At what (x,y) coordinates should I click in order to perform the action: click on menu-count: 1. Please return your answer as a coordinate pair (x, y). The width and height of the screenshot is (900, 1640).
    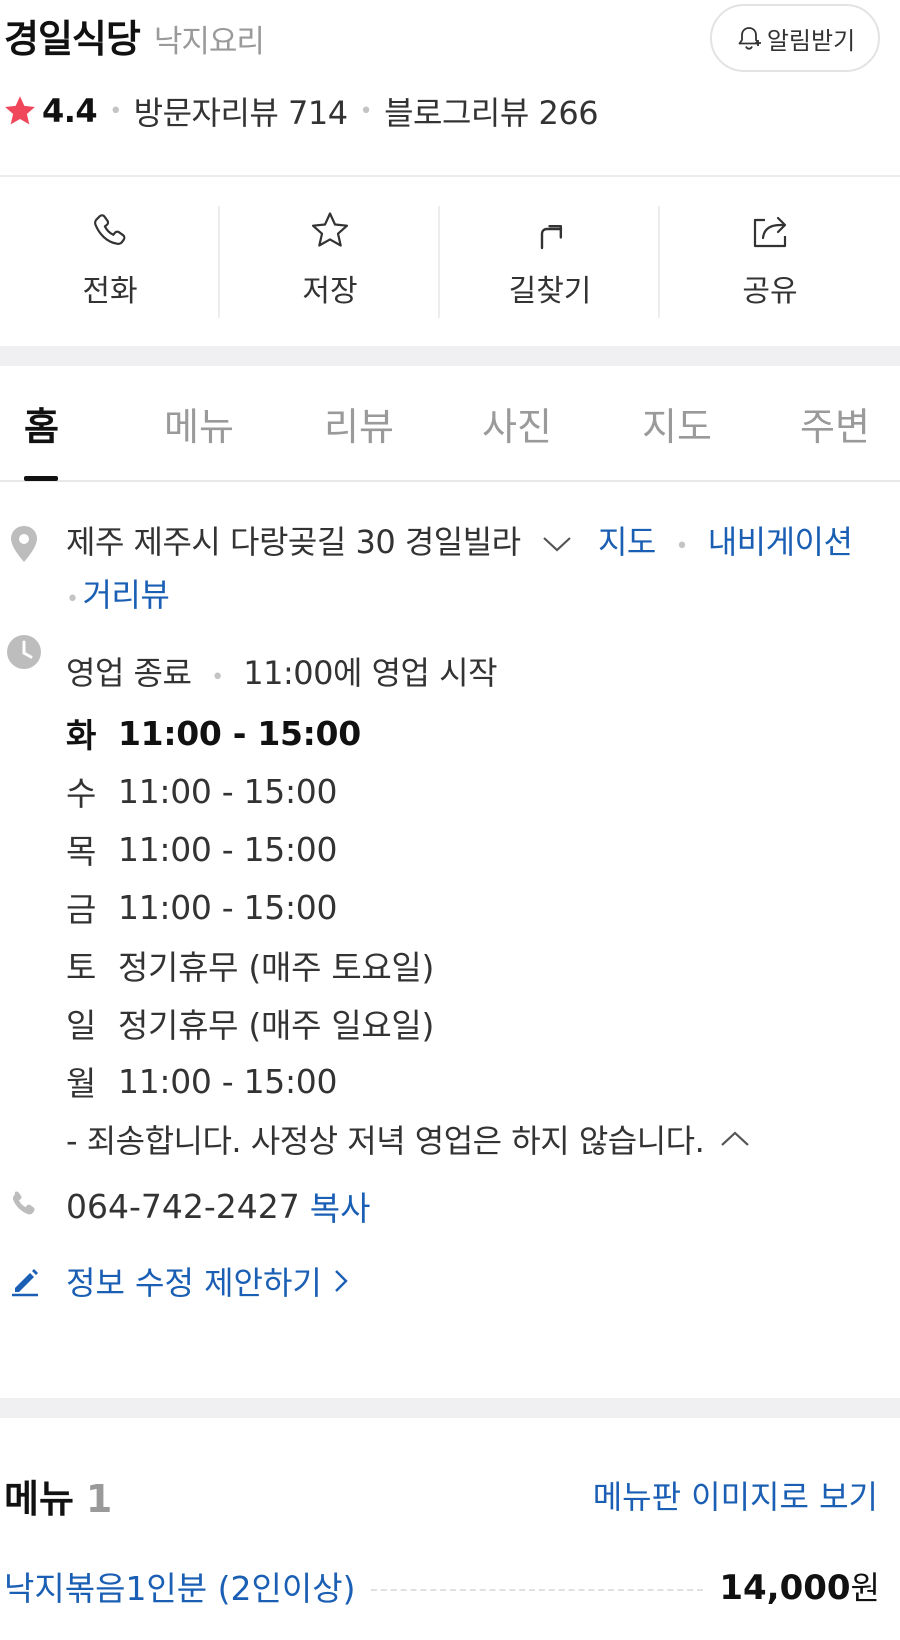
    Looking at the image, I should click on (99, 1499).